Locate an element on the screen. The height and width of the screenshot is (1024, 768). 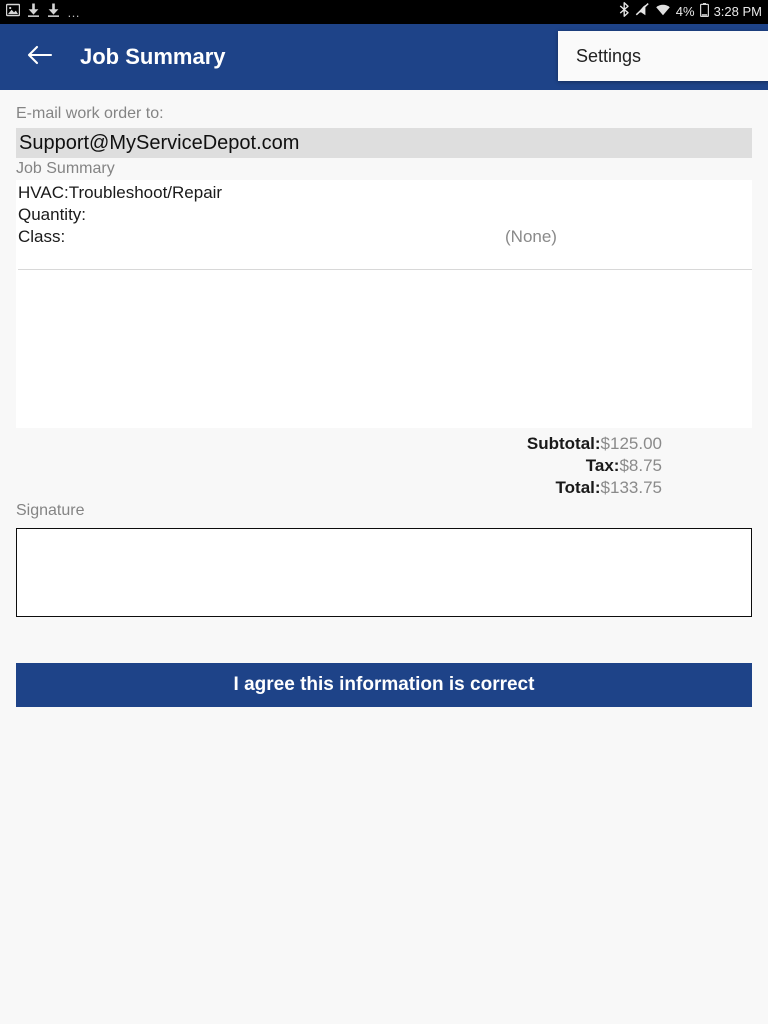
clock-label: 3:28 PM is located at coordinates (737, 11).